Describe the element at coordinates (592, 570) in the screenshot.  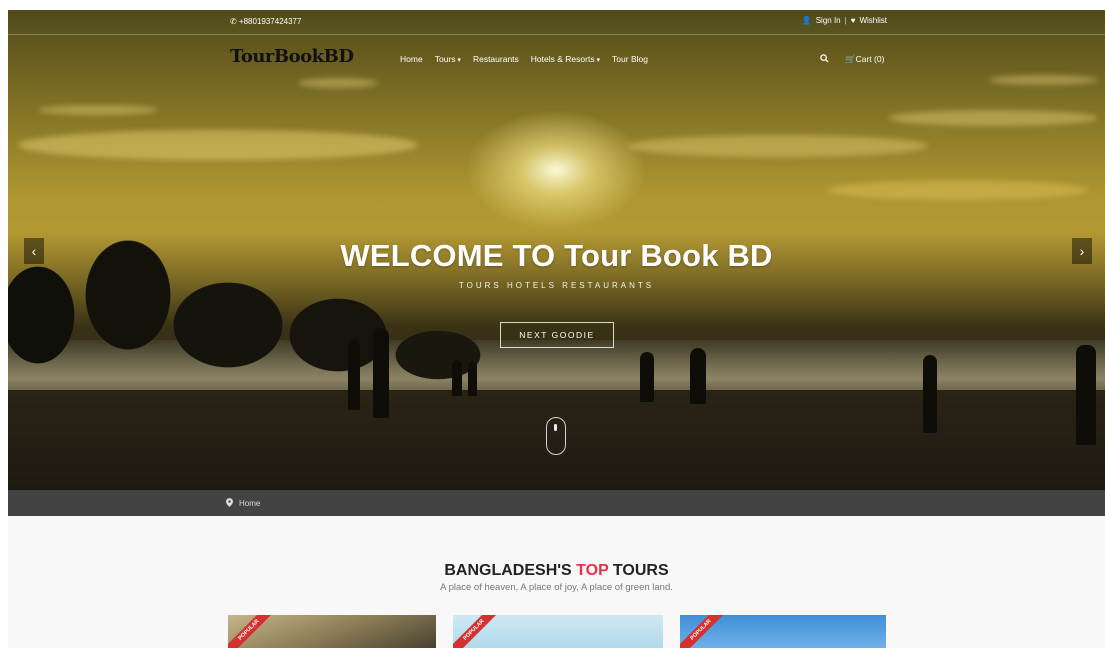
I see `section-title-accent: TOP` at that location.